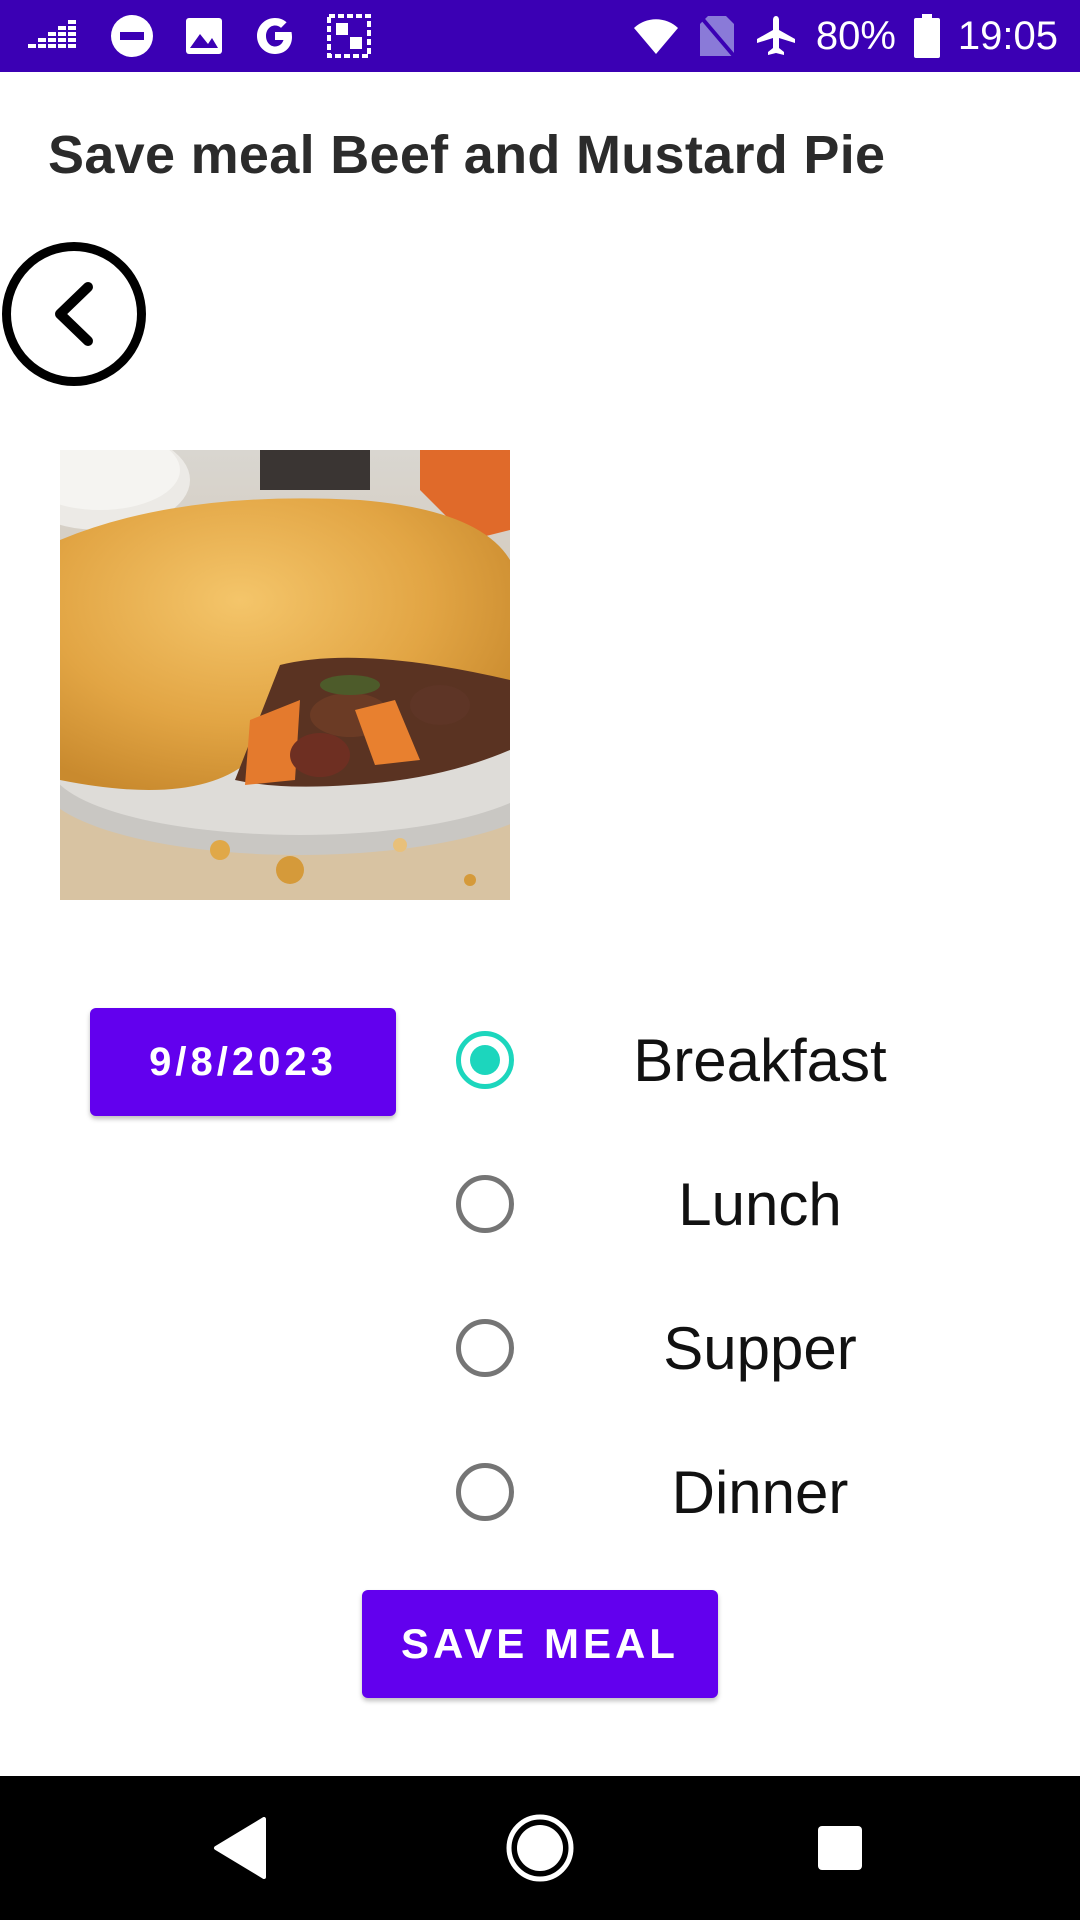 Image resolution: width=1080 pixels, height=1920 pixels. I want to click on radio-label: Breakfast, so click(760, 1060).